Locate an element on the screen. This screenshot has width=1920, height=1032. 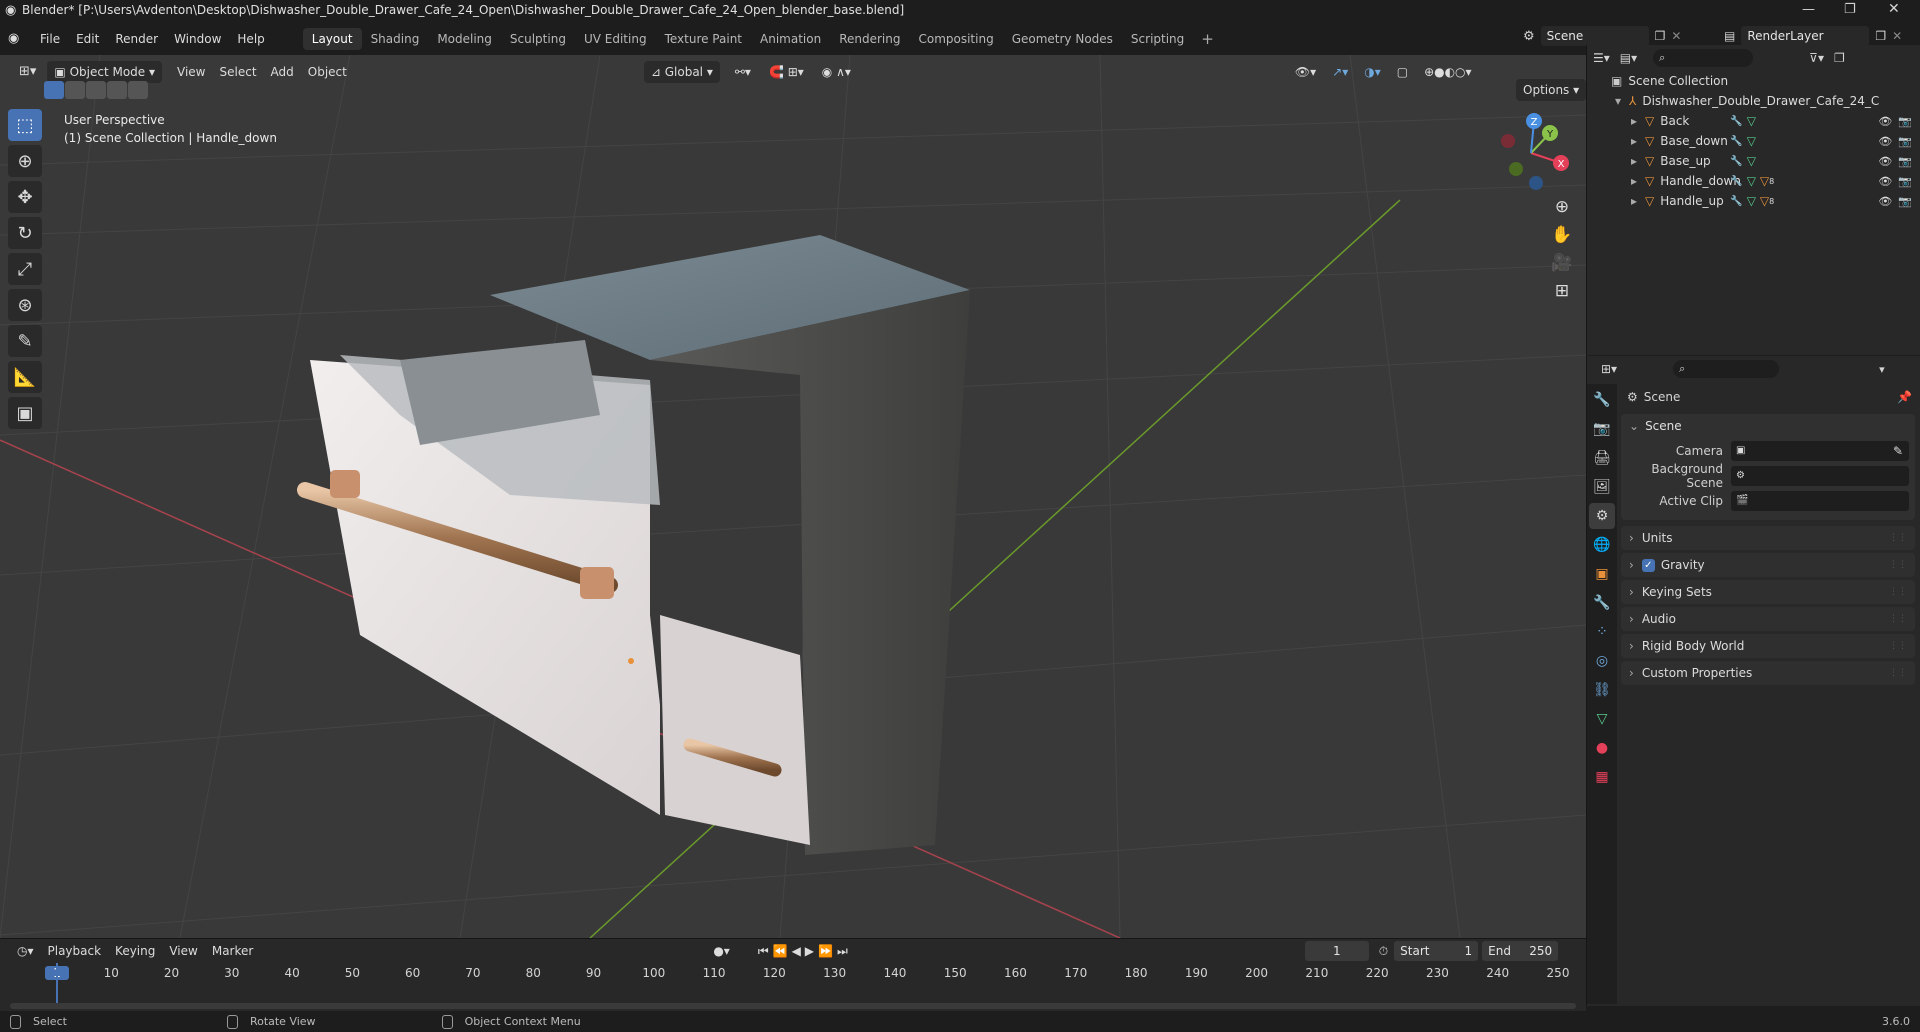
render-tab-icon: 📷 is located at coordinates (1602, 429).